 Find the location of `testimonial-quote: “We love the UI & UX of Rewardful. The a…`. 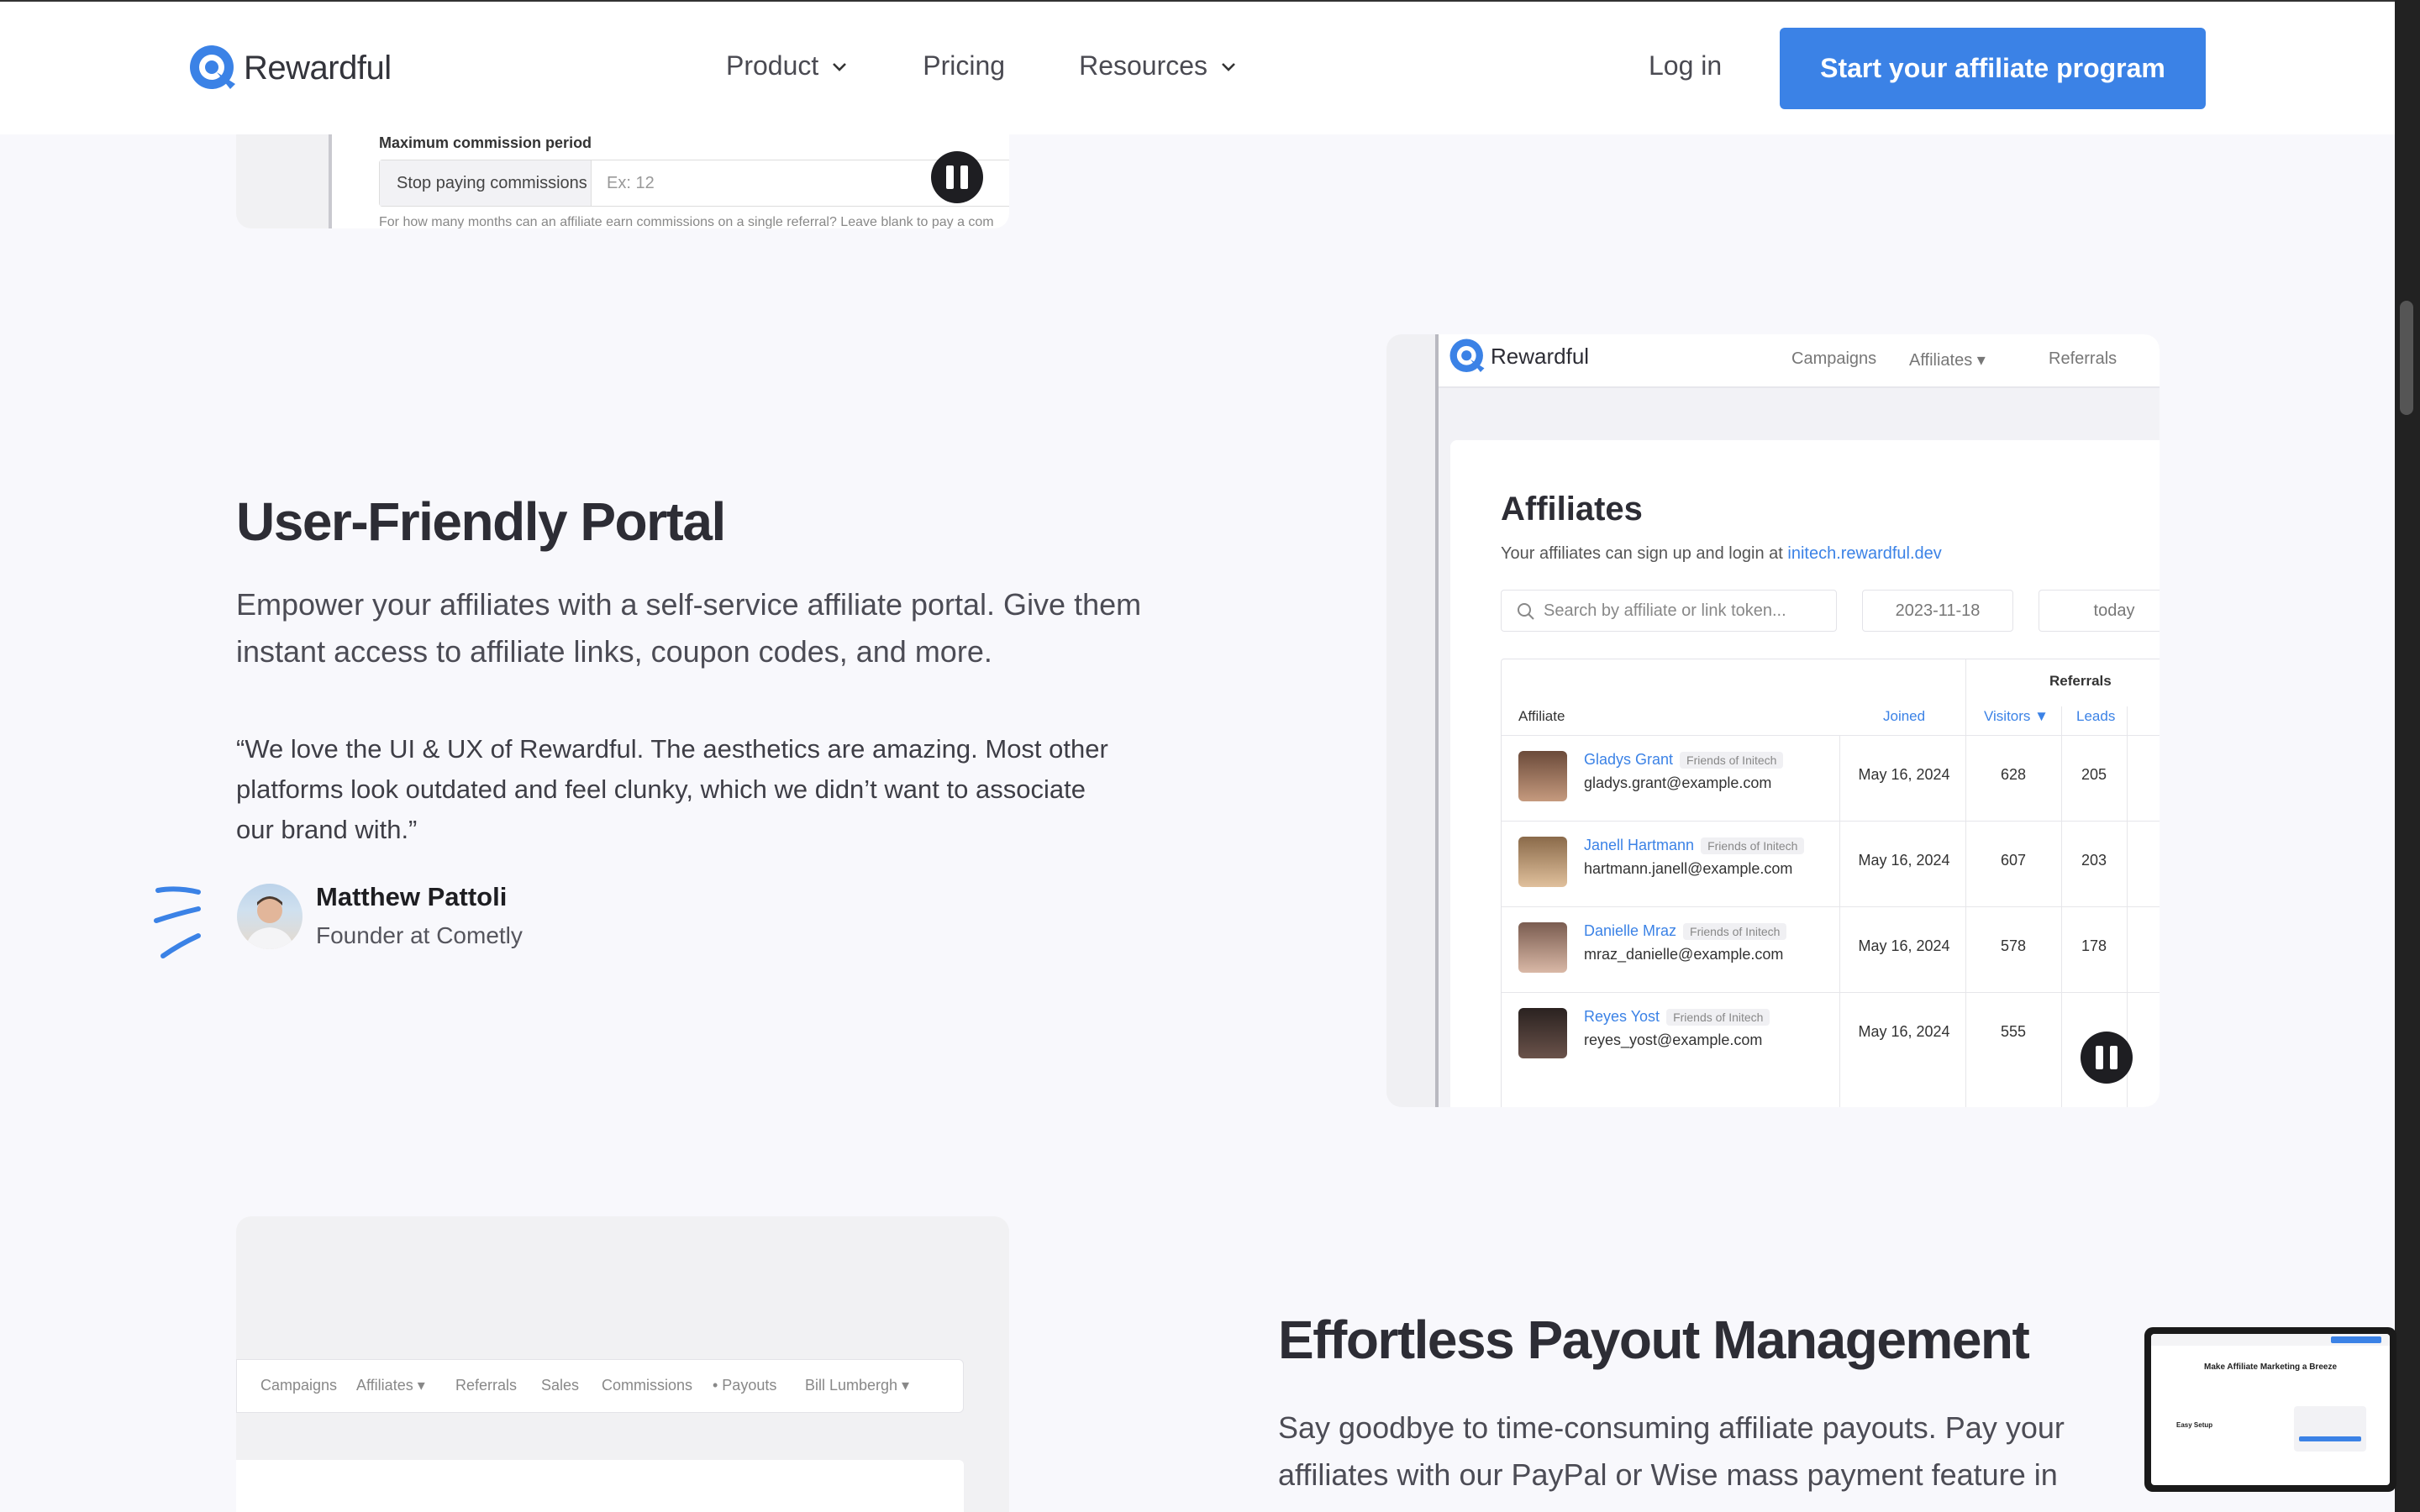

testimonial-quote: “We love the UI & UX of Rewardful. The a… is located at coordinates (672, 789).